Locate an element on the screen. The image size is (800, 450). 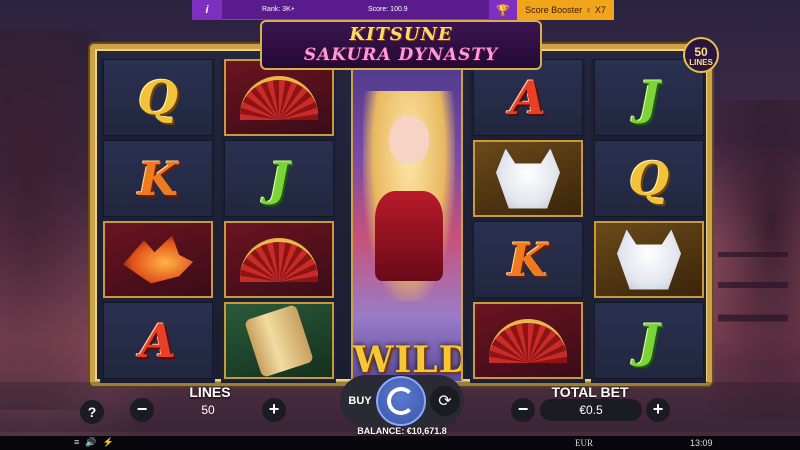
bet-plus-button: + is located at coordinates (658, 410).